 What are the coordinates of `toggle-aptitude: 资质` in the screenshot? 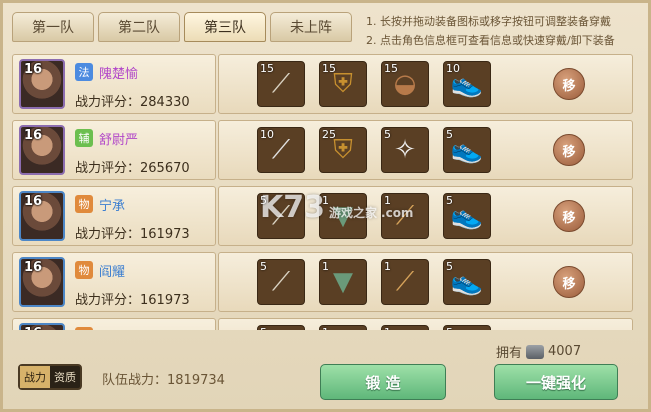 It's located at (65, 377).